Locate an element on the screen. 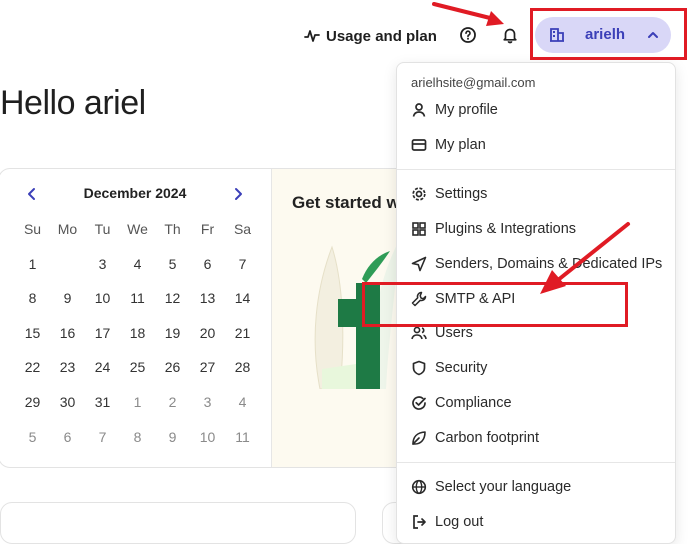 The height and width of the screenshot is (544, 700). calendar-week: 8 9 10 11 12 13 14 is located at coordinates (139, 298).